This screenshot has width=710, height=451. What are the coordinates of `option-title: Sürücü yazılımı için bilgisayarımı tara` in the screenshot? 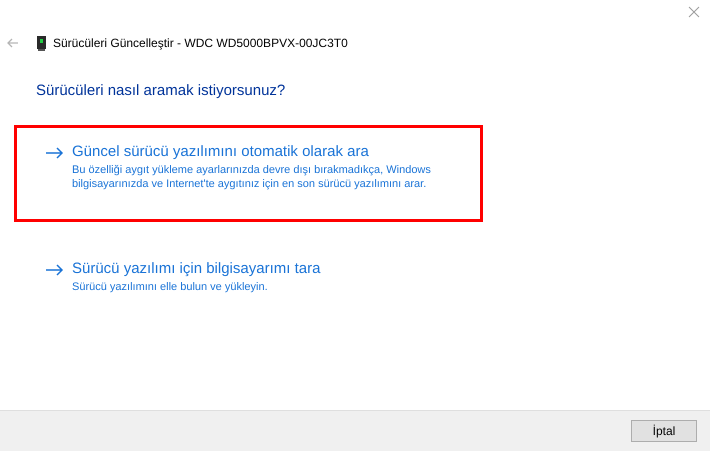 It's located at (196, 268).